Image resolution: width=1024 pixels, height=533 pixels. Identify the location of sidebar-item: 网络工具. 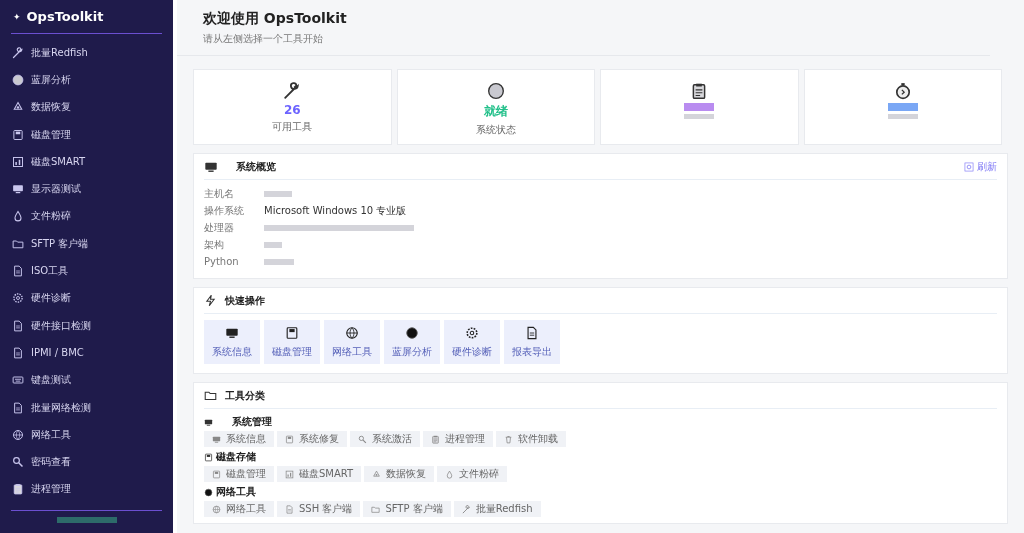
(92, 435).